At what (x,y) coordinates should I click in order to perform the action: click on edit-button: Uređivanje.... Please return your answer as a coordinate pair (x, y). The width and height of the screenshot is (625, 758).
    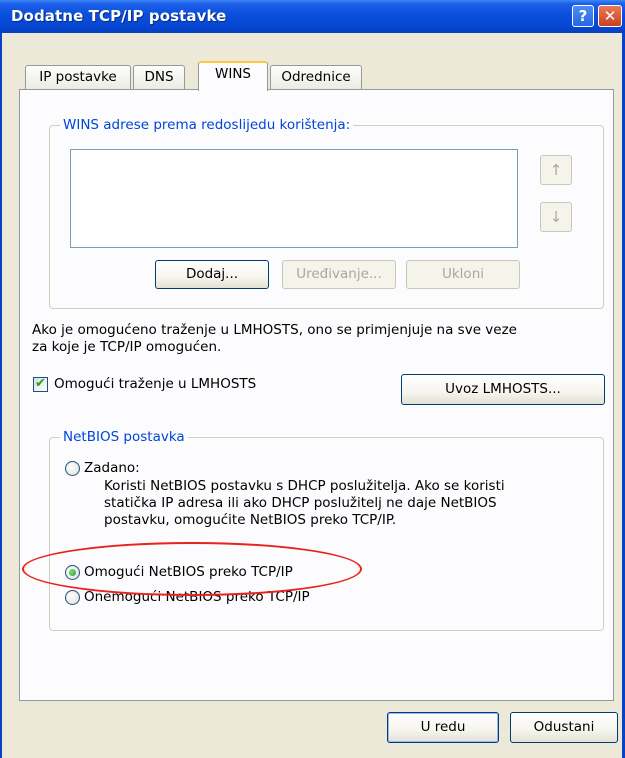
    Looking at the image, I should click on (339, 274).